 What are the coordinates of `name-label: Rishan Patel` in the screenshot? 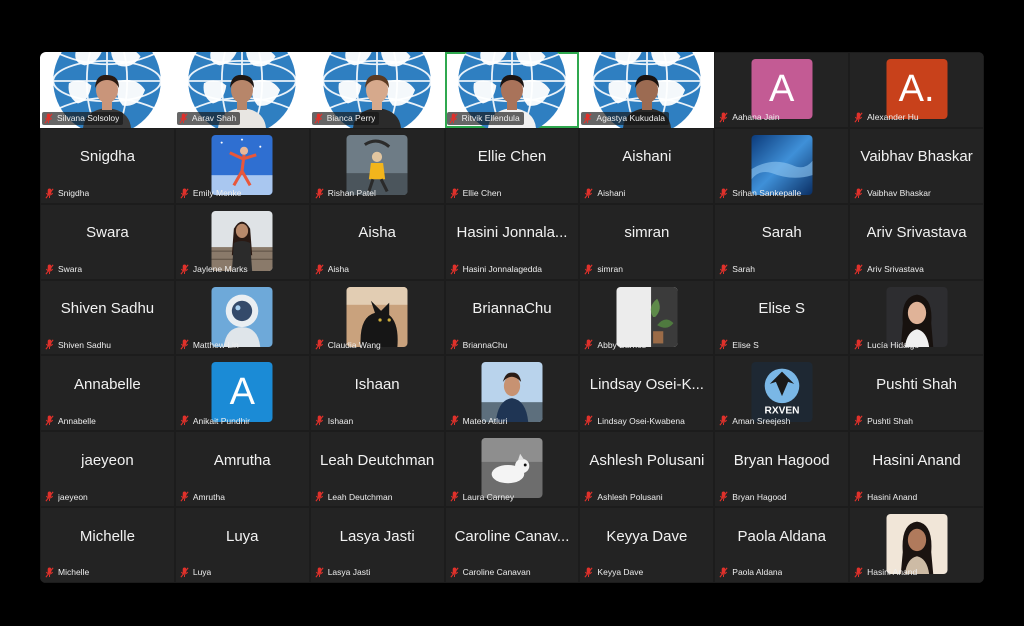 It's located at (346, 193).